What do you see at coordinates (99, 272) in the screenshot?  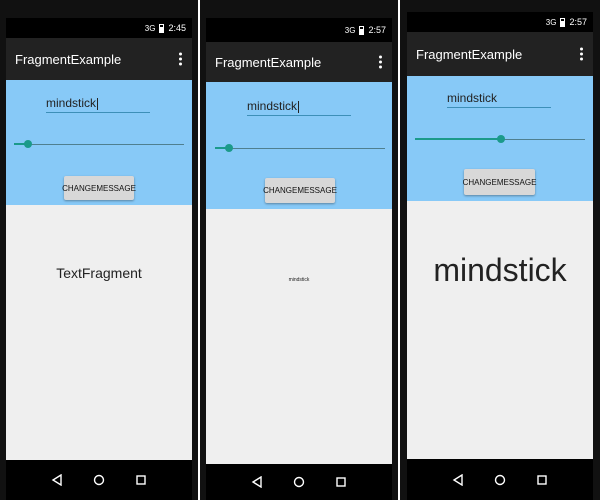 I see `text-fragment-display: TextFragment` at bounding box center [99, 272].